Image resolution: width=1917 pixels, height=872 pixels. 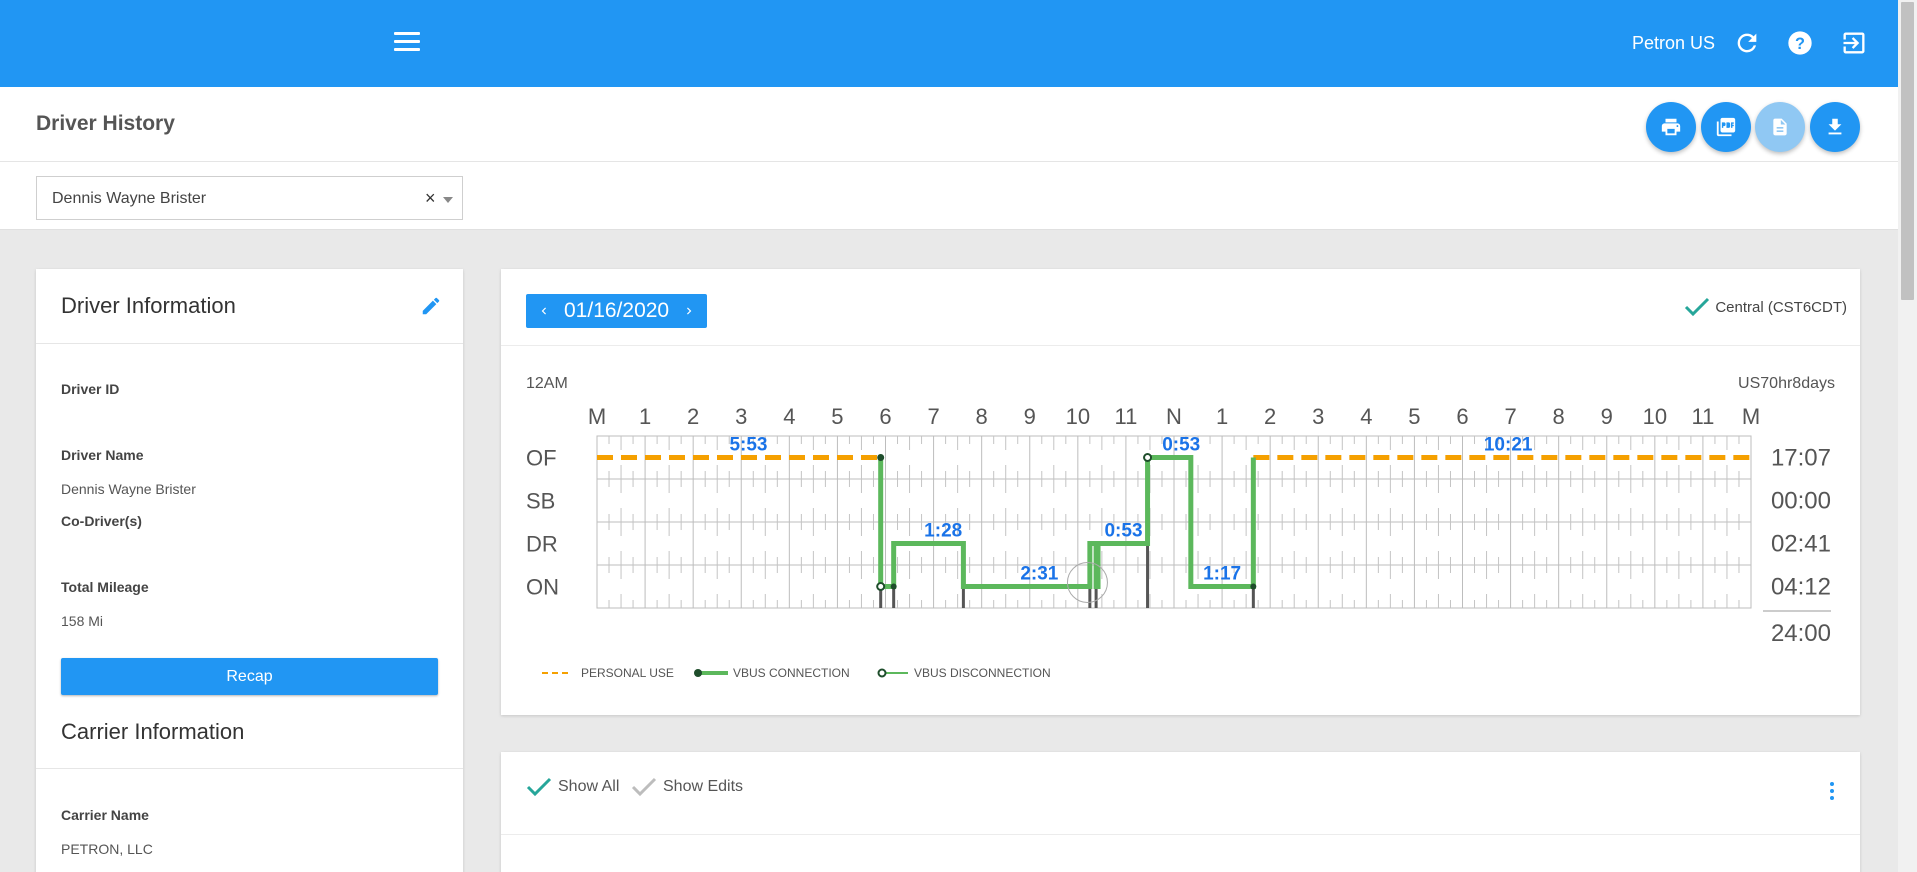 What do you see at coordinates (1180, 812) in the screenshot?
I see `events-card: Show All Show Edits` at bounding box center [1180, 812].